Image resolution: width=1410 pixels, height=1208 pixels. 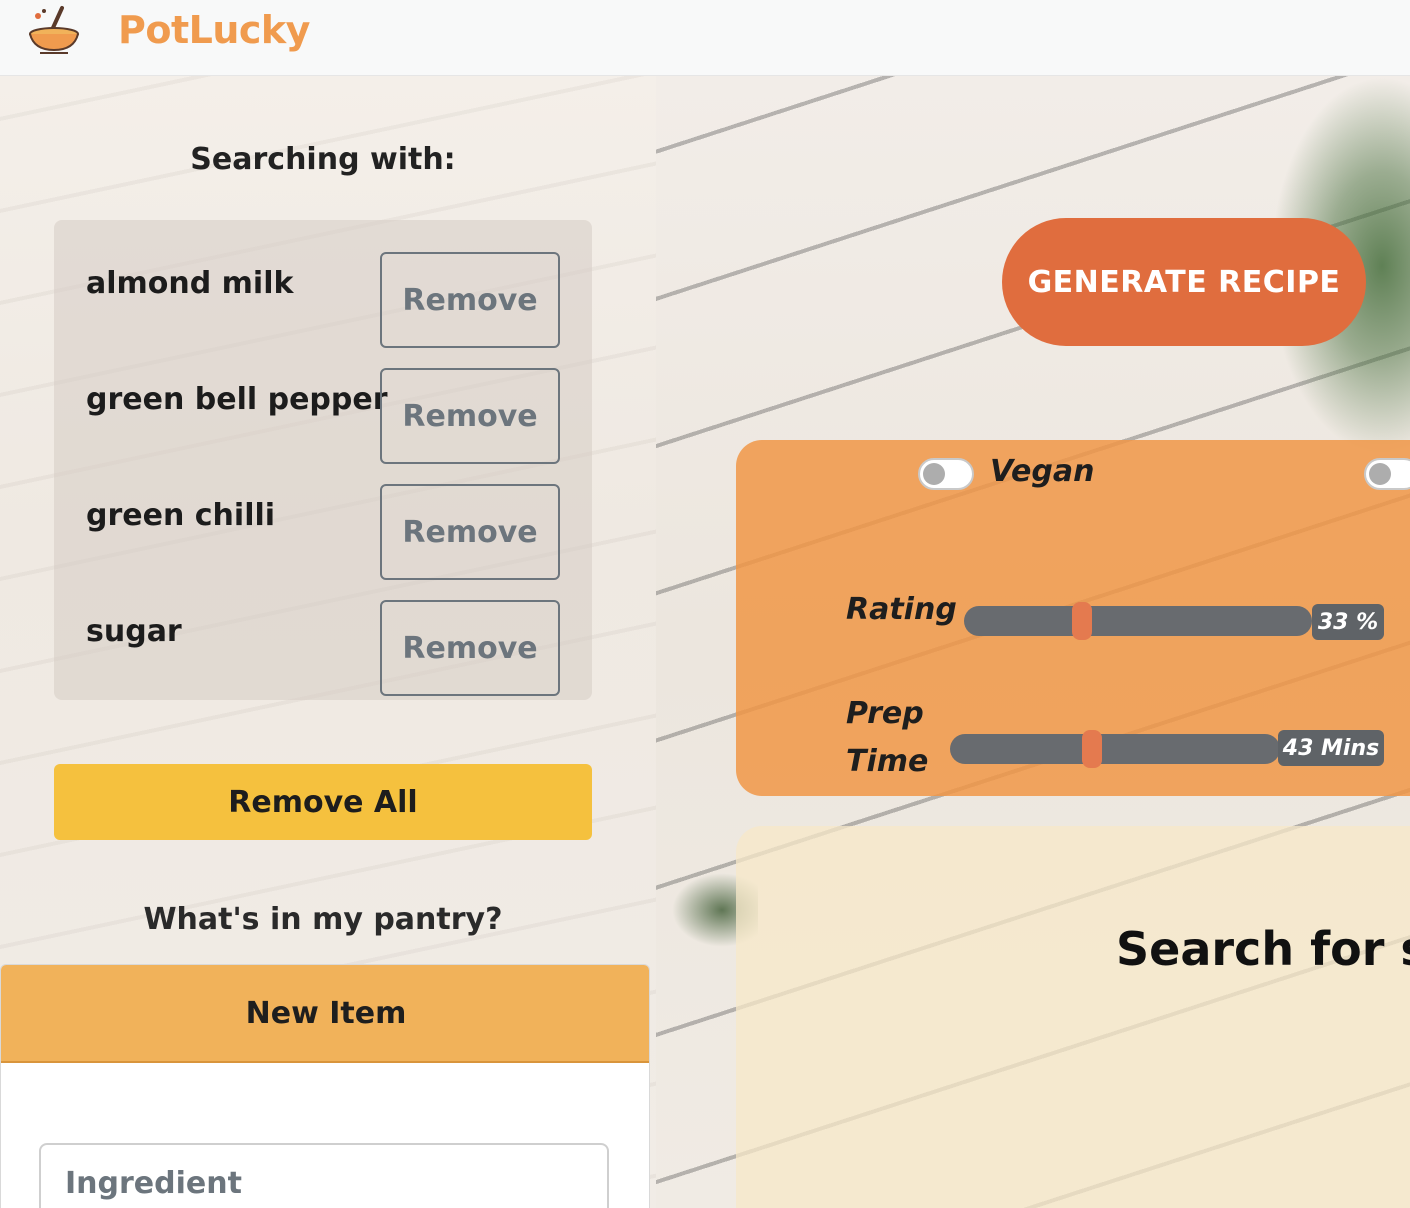 I want to click on pantry-title: What's in my pantry?, so click(x=323, y=919).